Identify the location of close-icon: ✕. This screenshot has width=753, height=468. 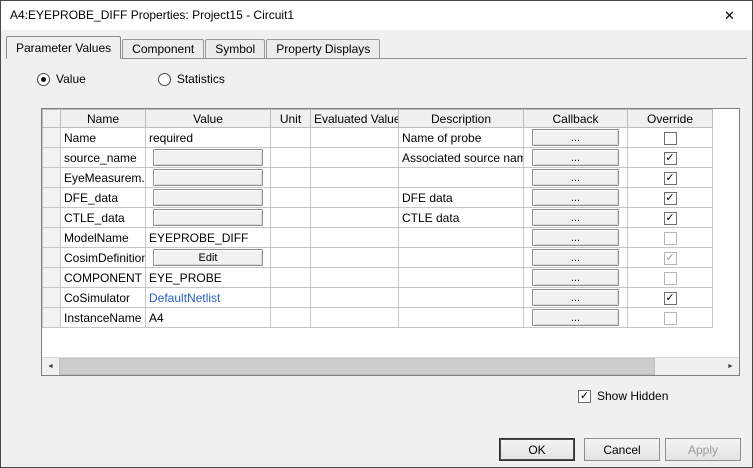
(729, 15).